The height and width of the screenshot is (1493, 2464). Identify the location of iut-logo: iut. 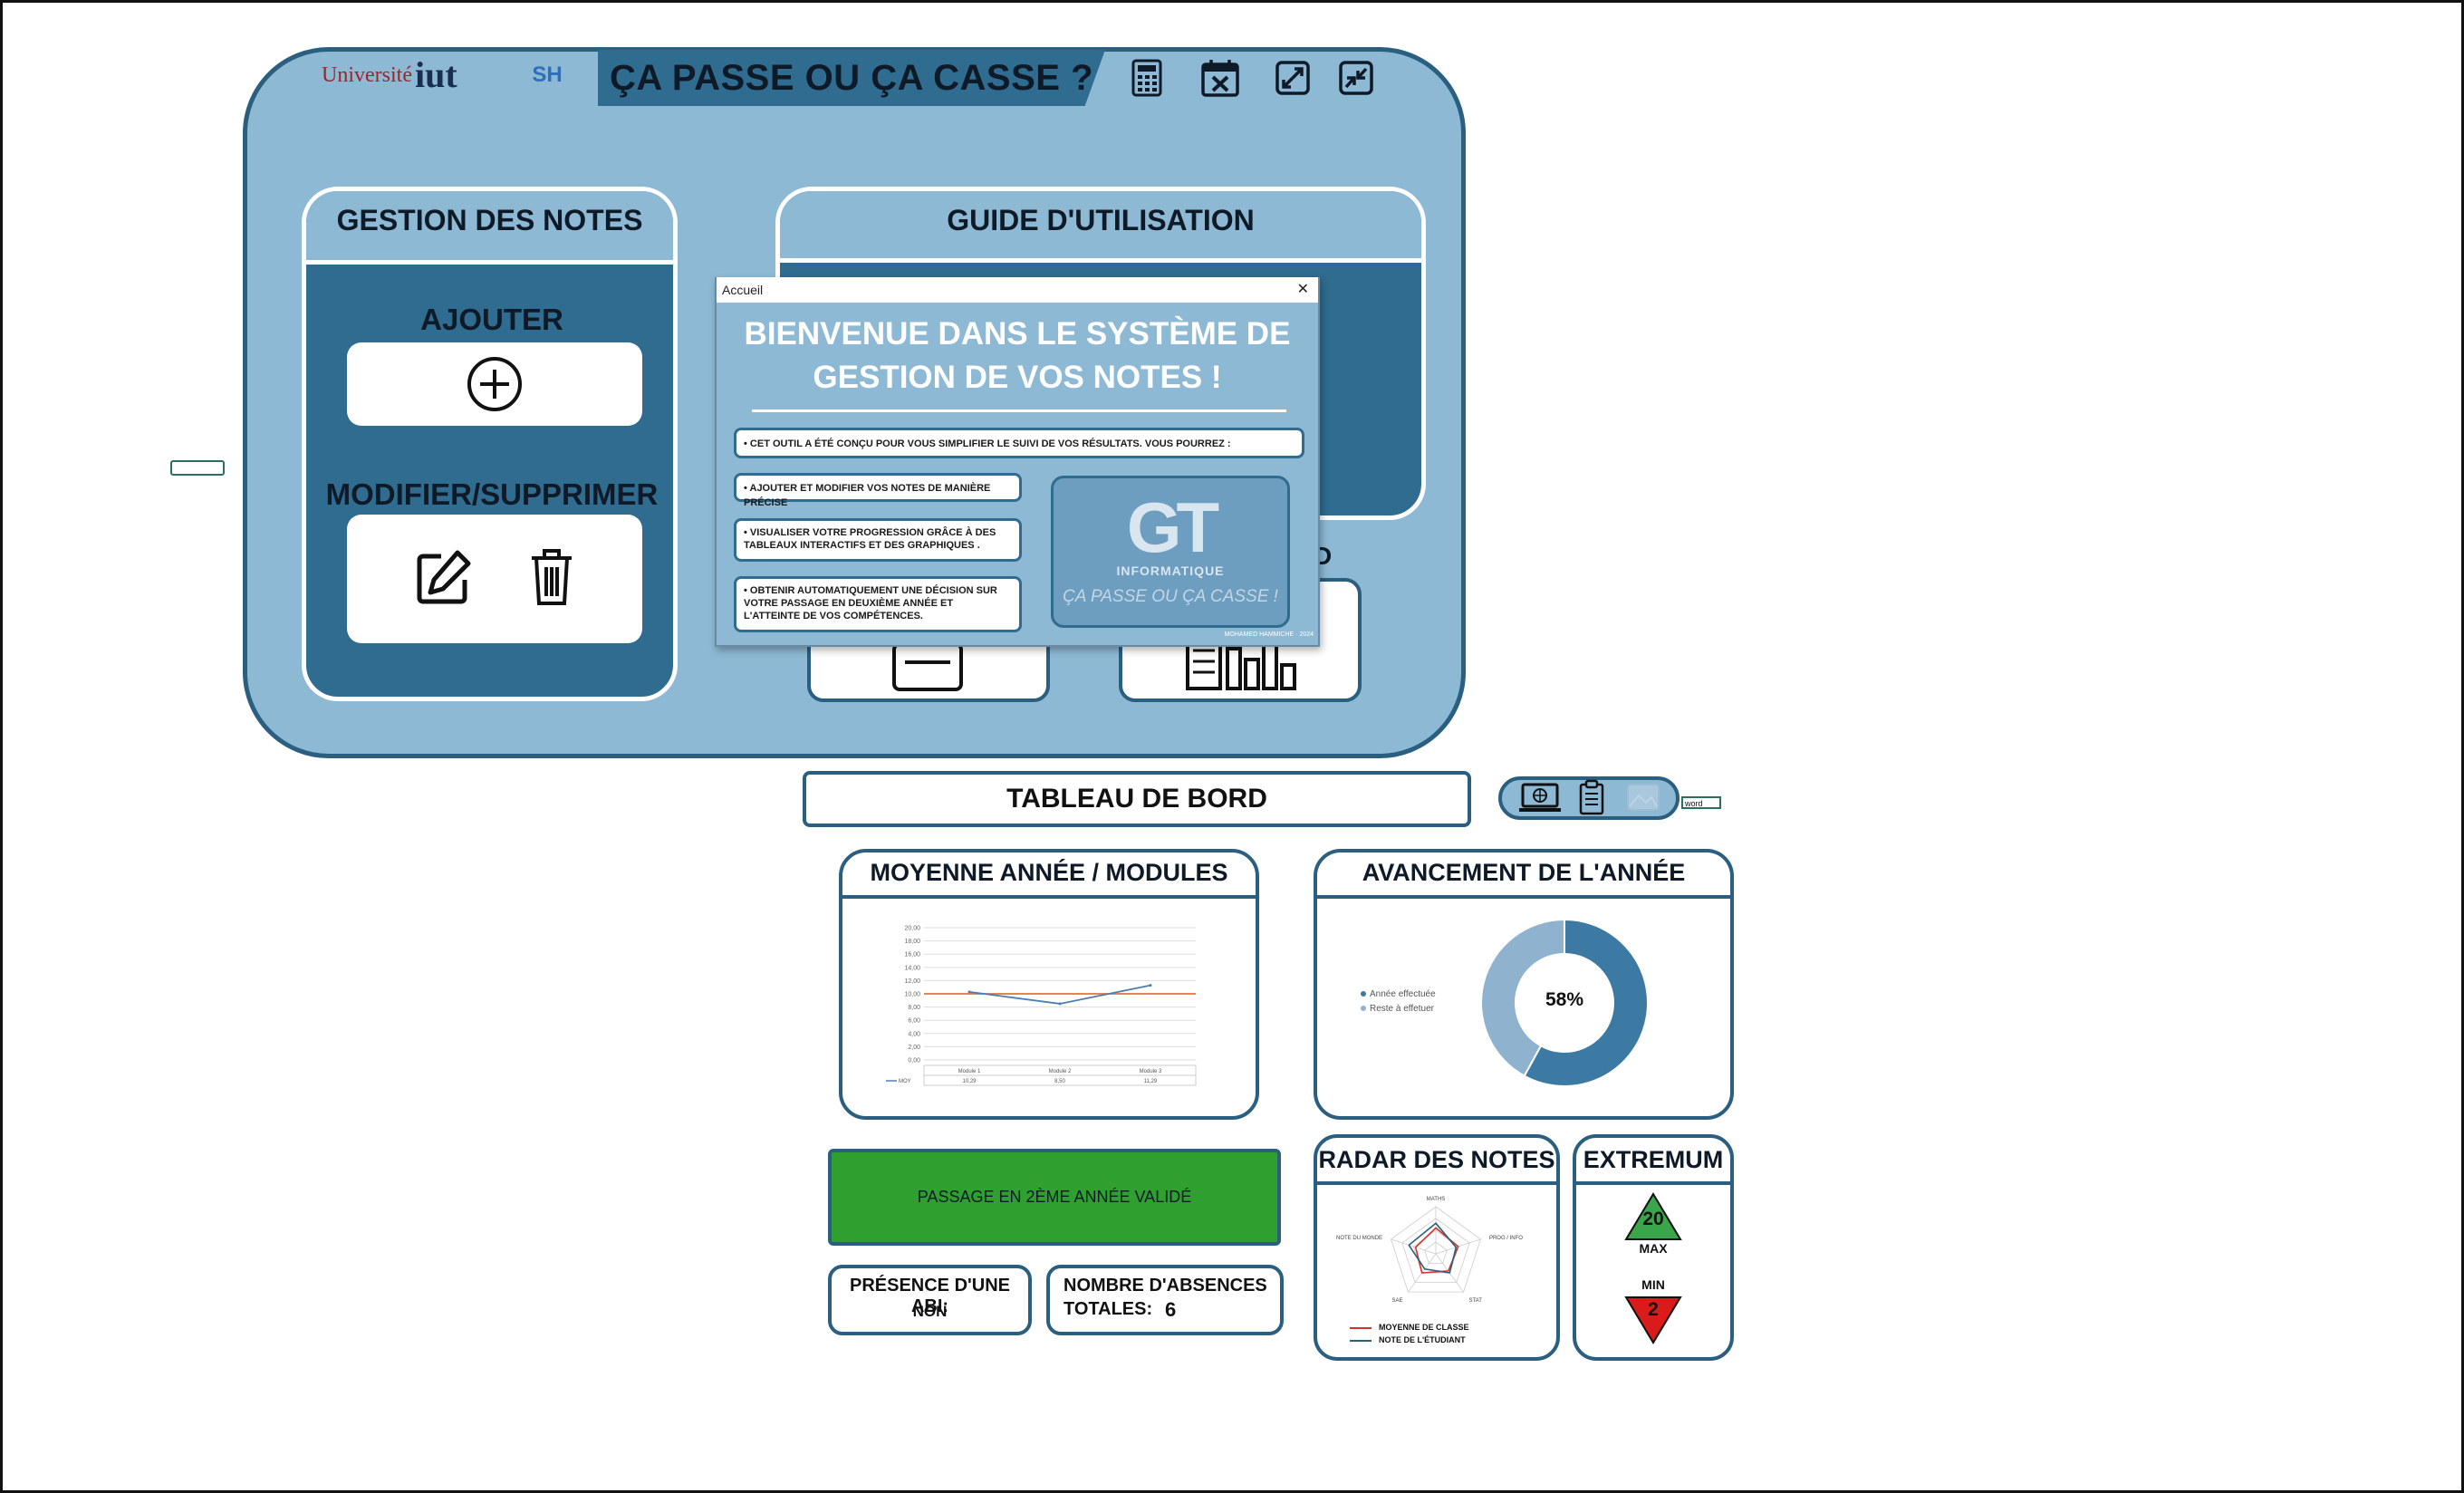
(436, 74).